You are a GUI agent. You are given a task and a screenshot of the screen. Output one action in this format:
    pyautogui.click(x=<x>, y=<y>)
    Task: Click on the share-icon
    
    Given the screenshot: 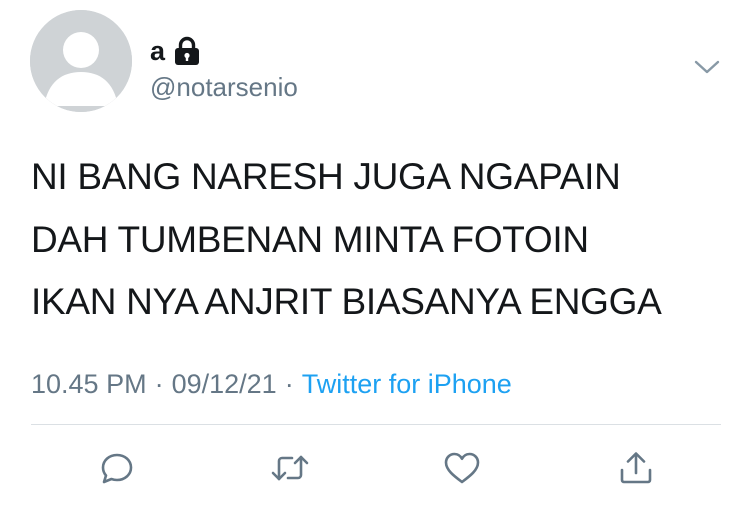 What is the action you would take?
    pyautogui.click(x=636, y=468)
    